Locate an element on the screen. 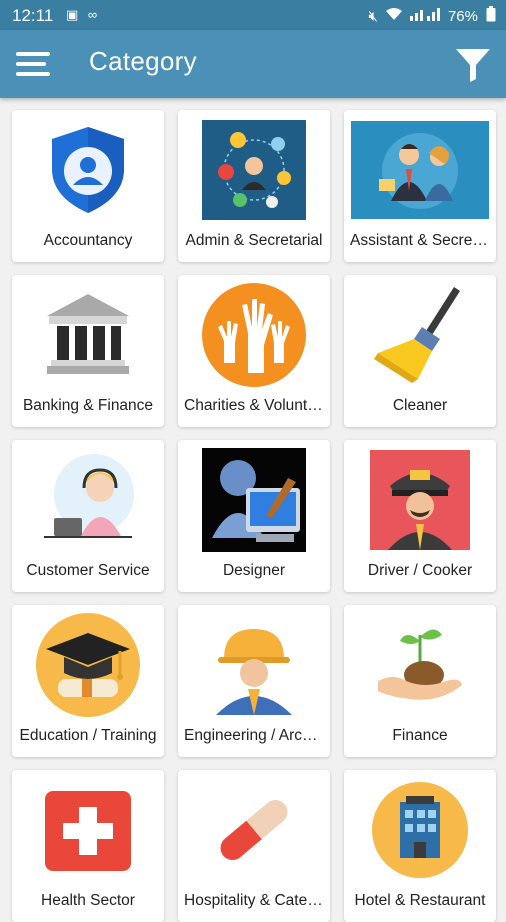 The image size is (506, 922). notification-icons: ▣ ∞ is located at coordinates (83, 14).